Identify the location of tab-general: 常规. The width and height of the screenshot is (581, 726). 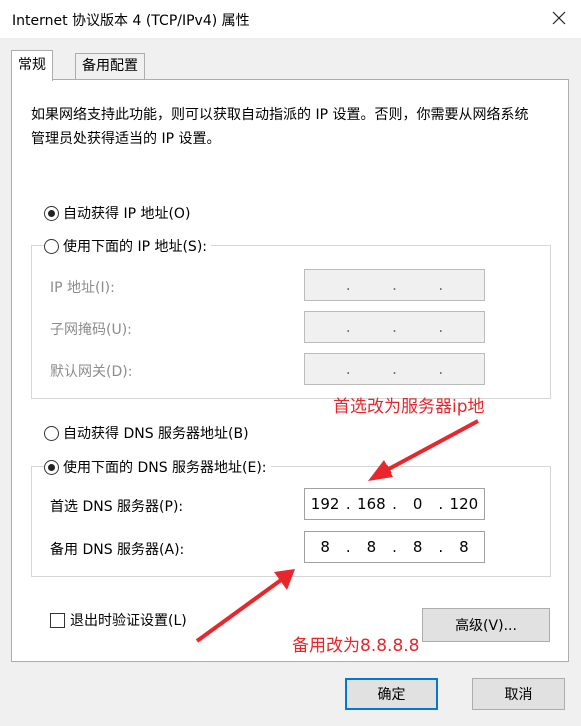
(32, 65).